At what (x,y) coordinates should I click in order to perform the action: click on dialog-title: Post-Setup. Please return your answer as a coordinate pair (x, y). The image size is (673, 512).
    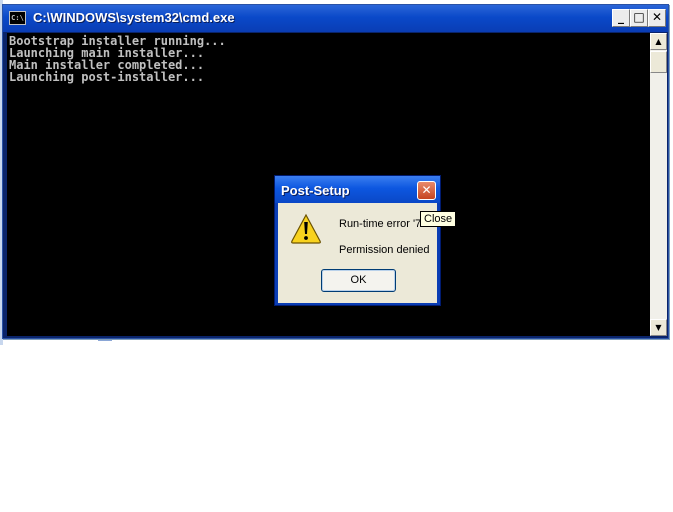
    Looking at the image, I should click on (315, 190).